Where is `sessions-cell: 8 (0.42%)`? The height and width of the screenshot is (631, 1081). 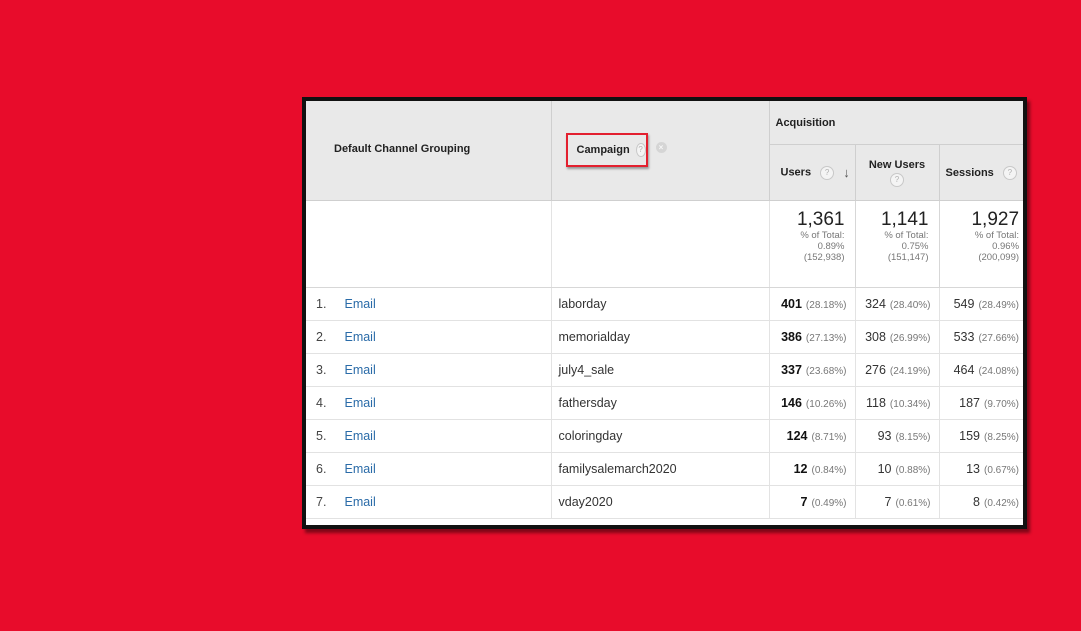
sessions-cell: 8 (0.42%) is located at coordinates (981, 502).